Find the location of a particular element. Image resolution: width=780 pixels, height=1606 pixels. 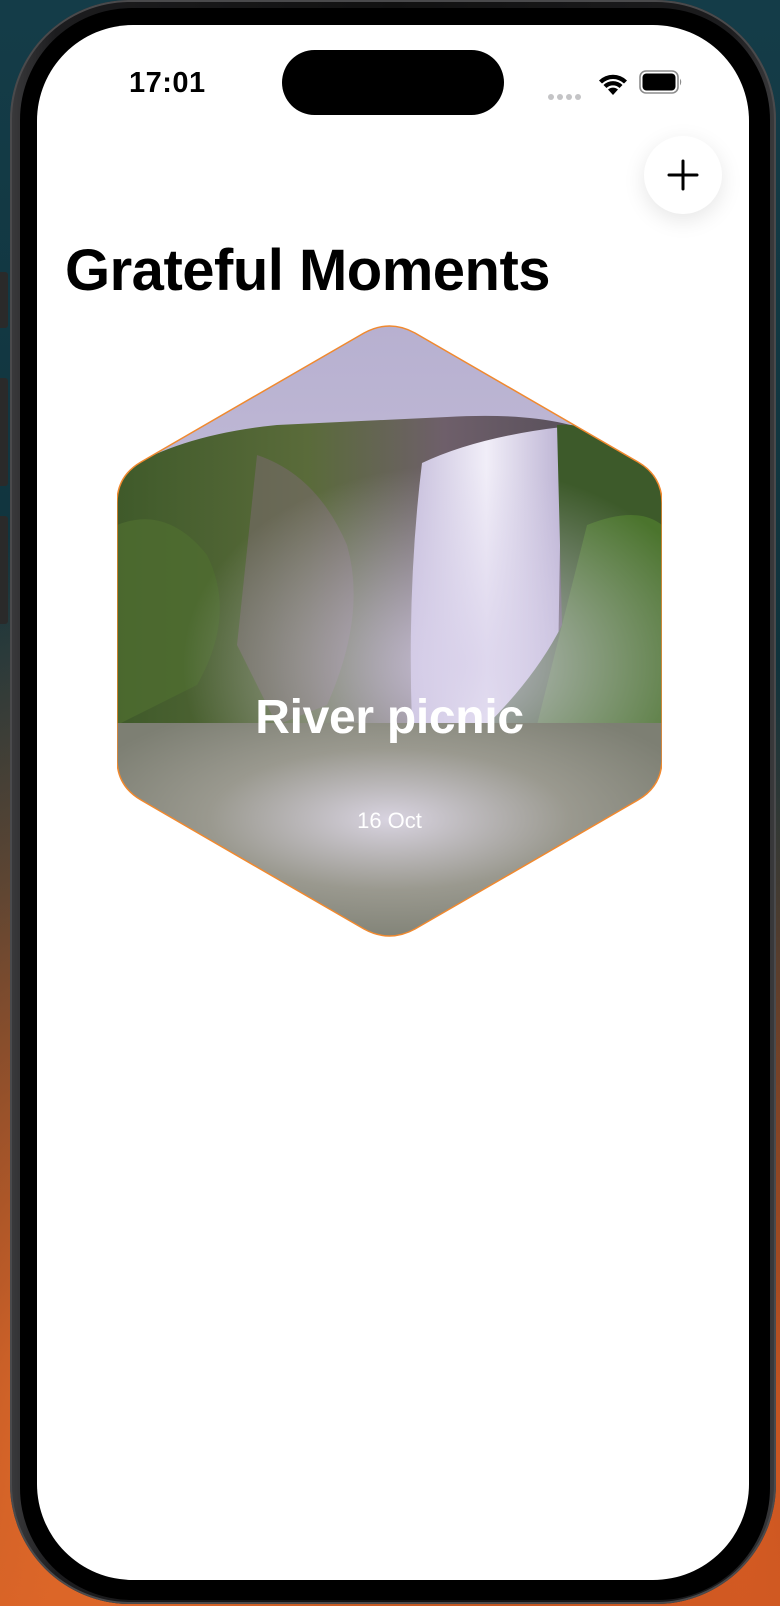

volume-up-button is located at coordinates (4, 432).